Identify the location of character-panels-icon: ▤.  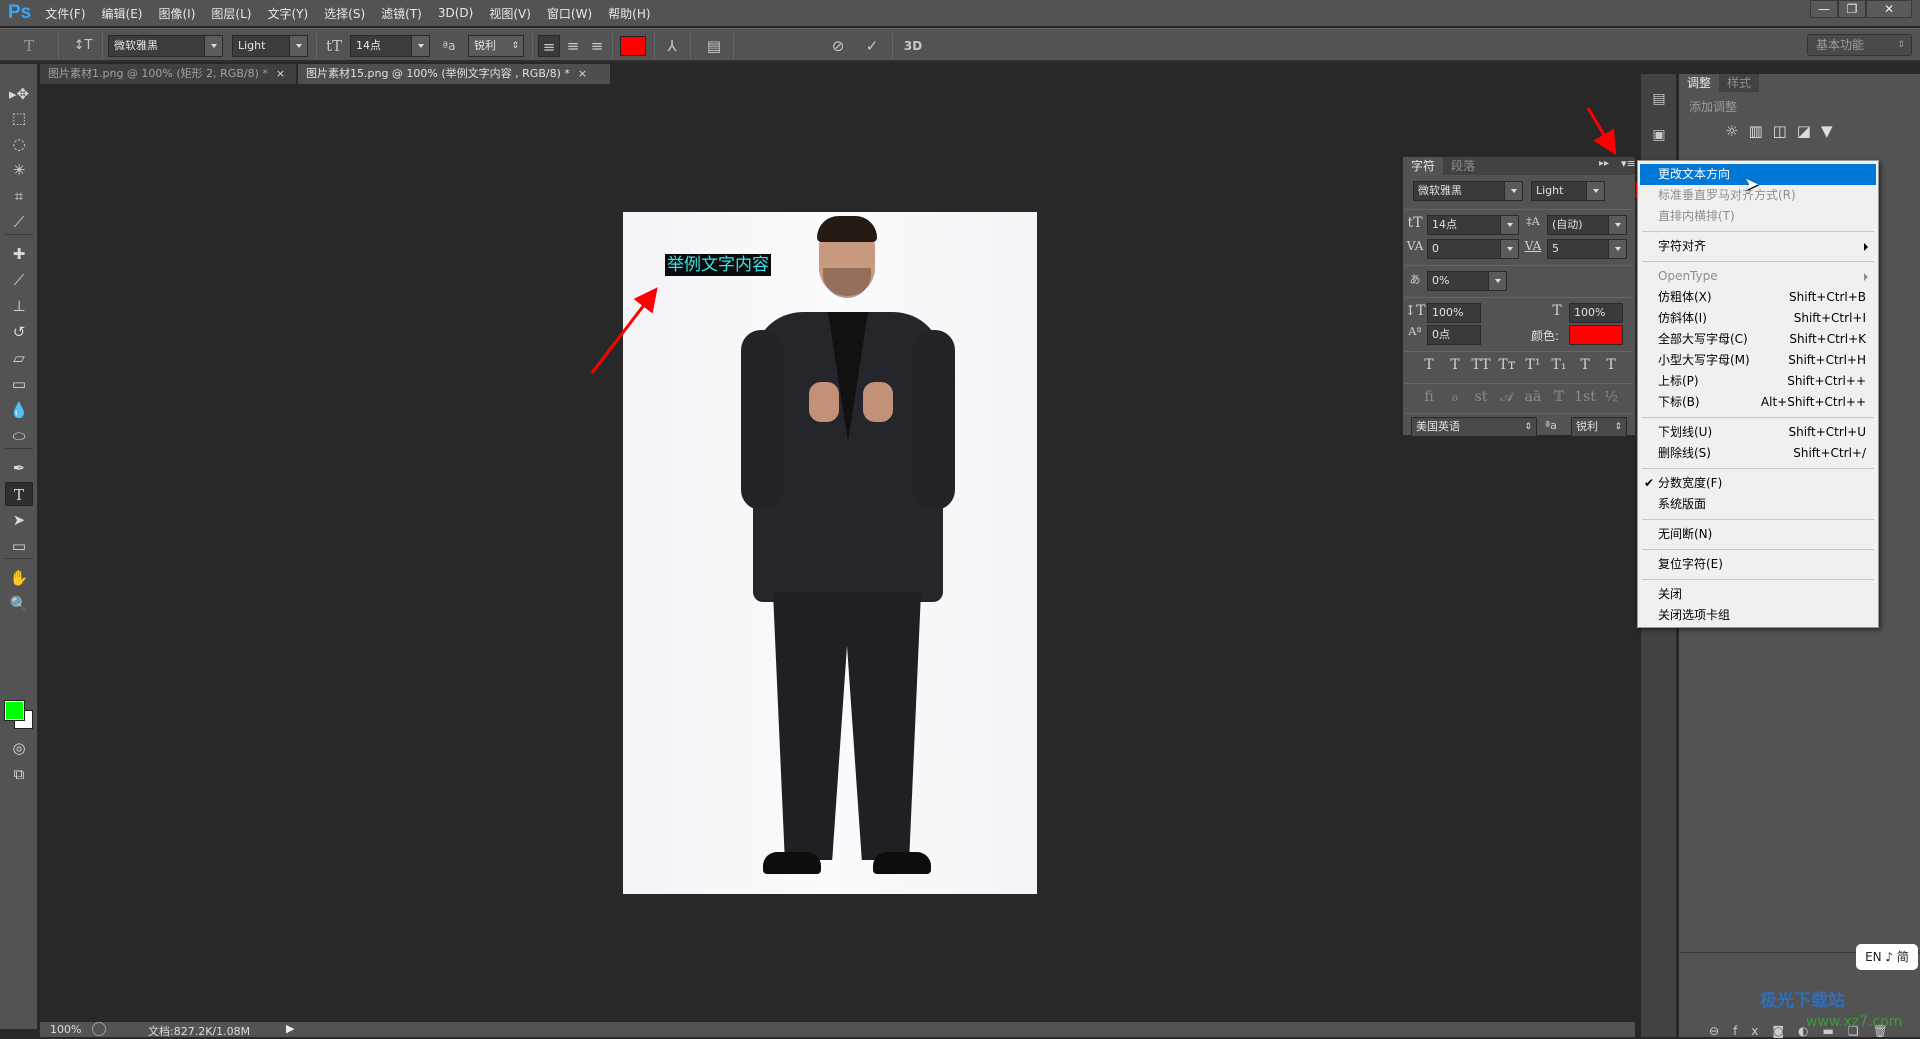
(714, 46).